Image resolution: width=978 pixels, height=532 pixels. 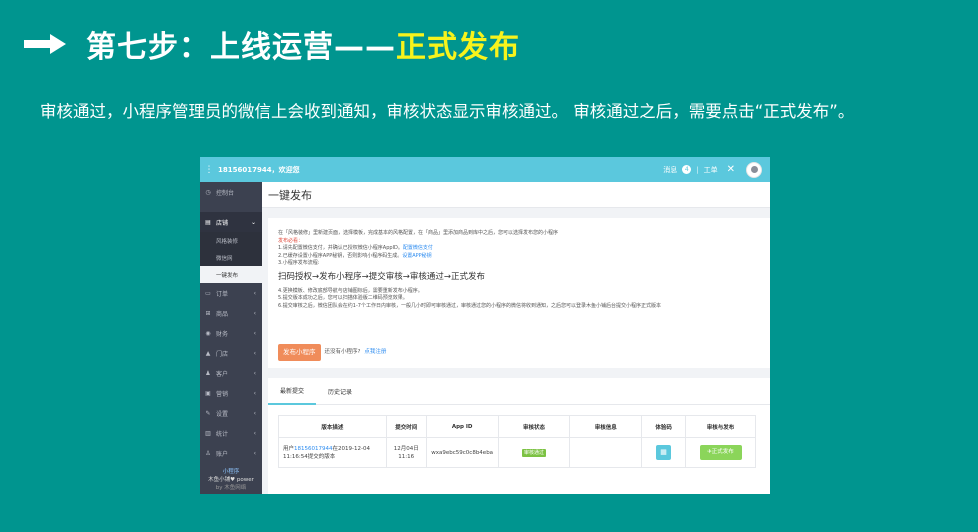 I want to click on chevron-down-icon: ⌄, so click(x=253, y=222).